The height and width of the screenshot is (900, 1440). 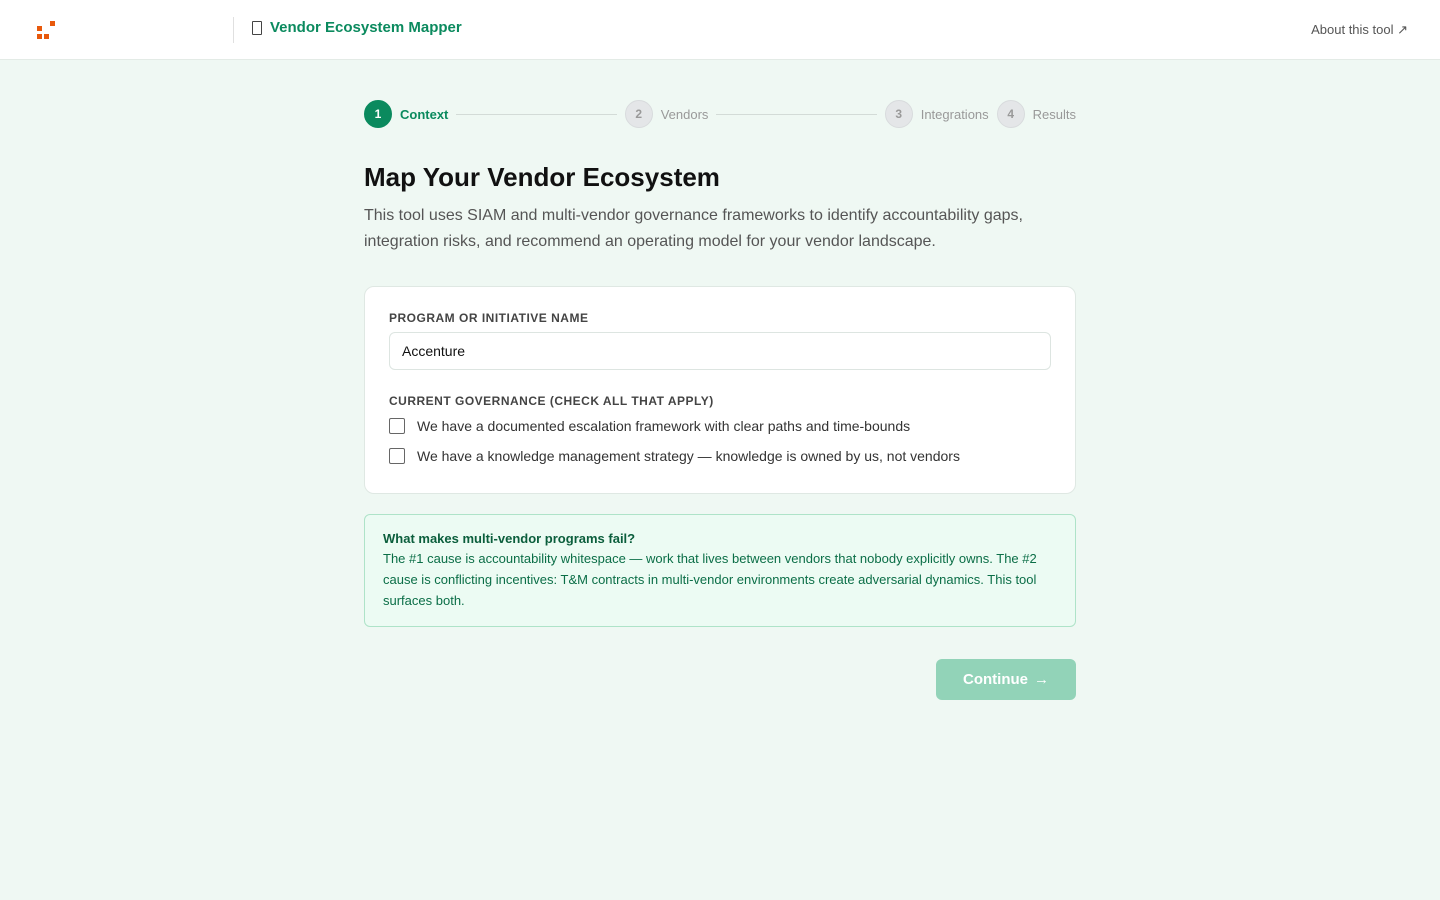 What do you see at coordinates (898, 114) in the screenshot?
I see `step-number: 3` at bounding box center [898, 114].